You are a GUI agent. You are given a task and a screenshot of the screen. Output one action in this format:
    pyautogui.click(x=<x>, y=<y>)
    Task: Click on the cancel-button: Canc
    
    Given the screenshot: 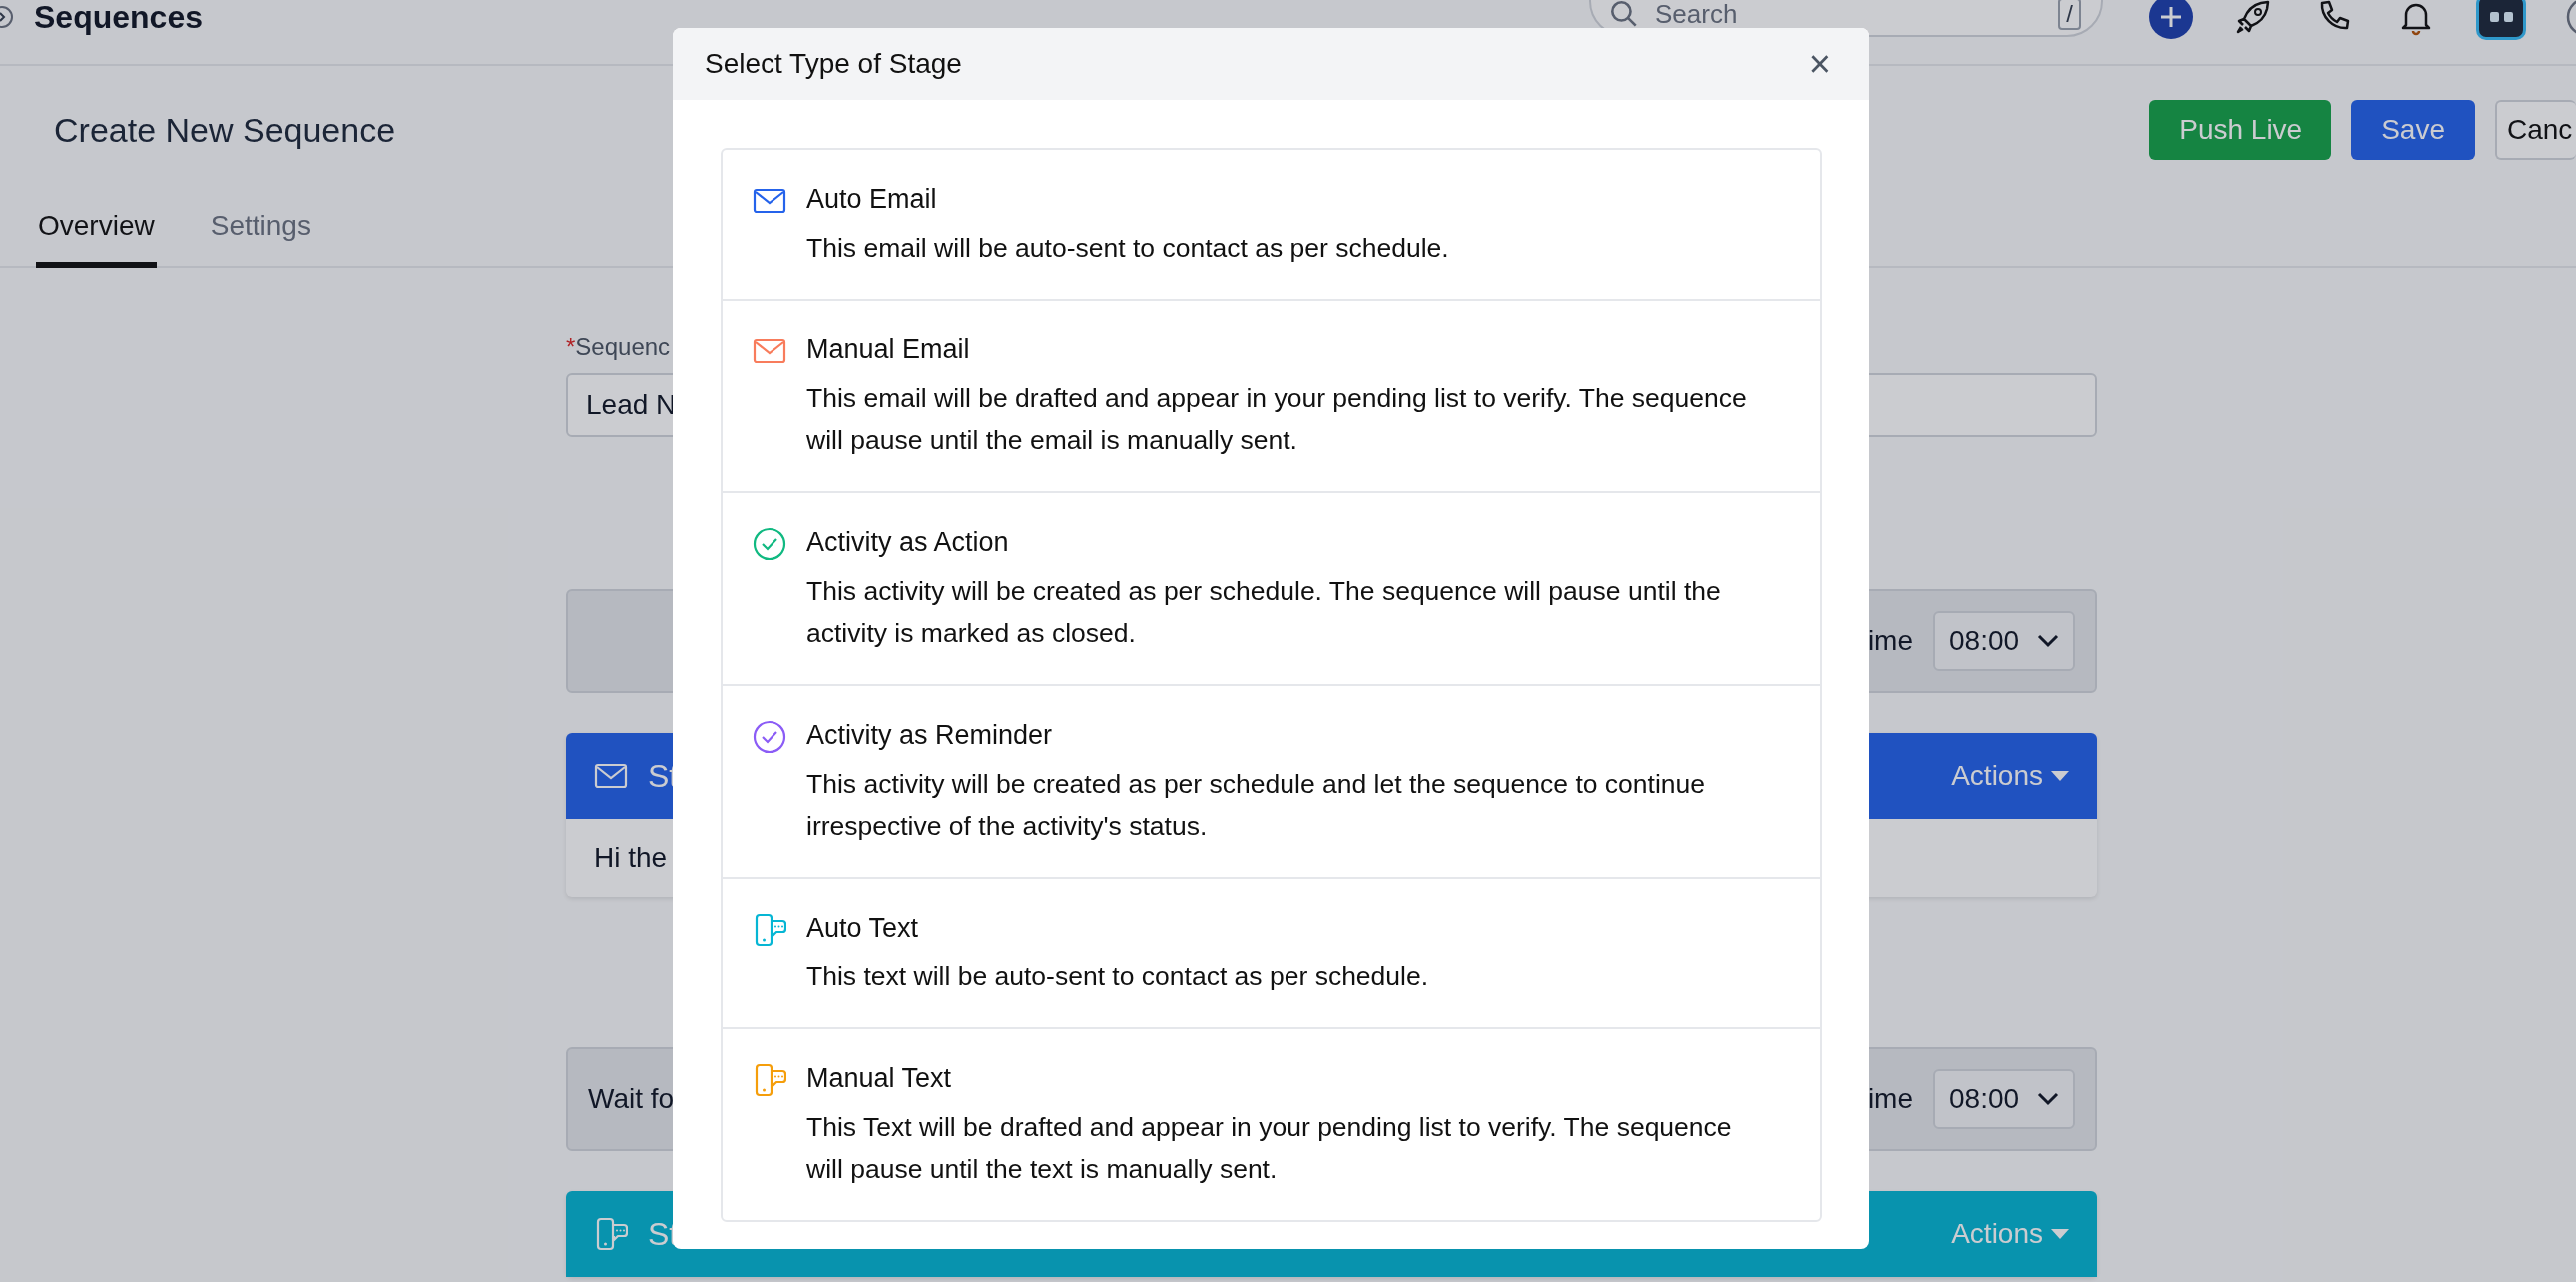 What is the action you would take?
    pyautogui.click(x=2535, y=130)
    